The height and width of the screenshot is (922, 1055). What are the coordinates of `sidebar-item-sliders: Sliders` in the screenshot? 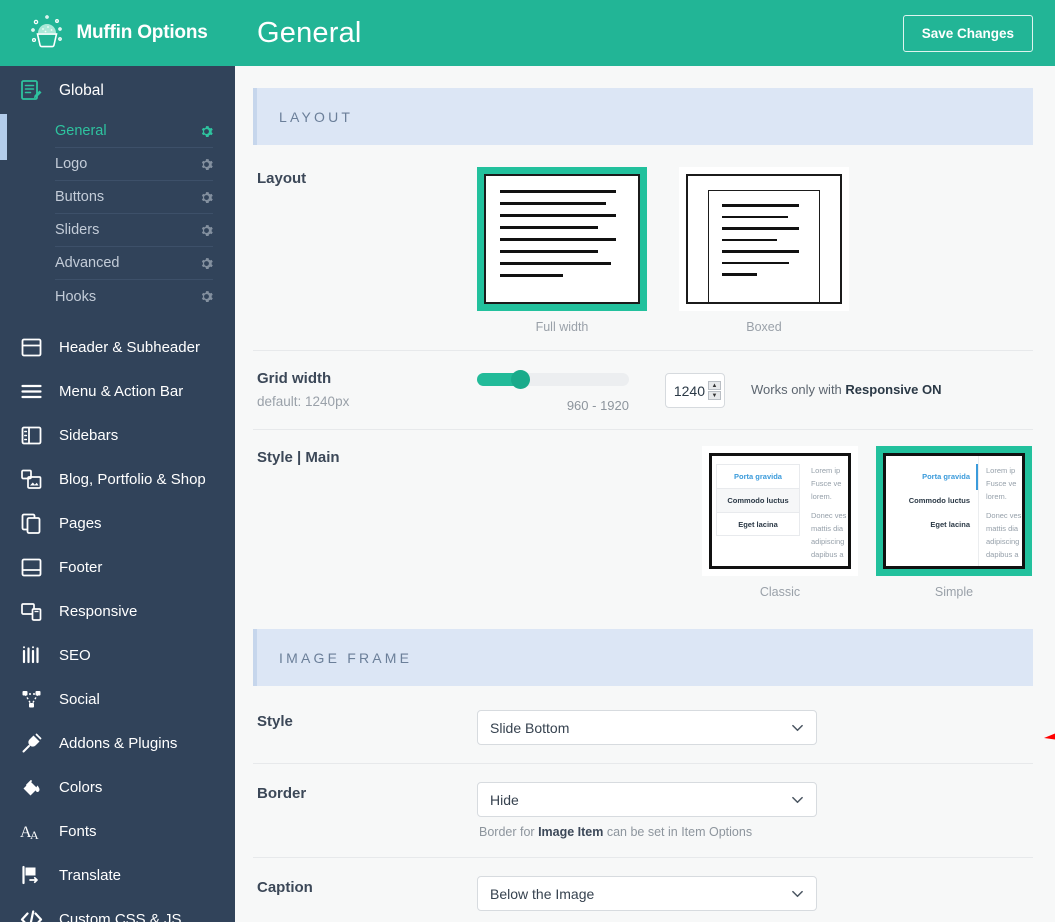 It's located at (134, 230).